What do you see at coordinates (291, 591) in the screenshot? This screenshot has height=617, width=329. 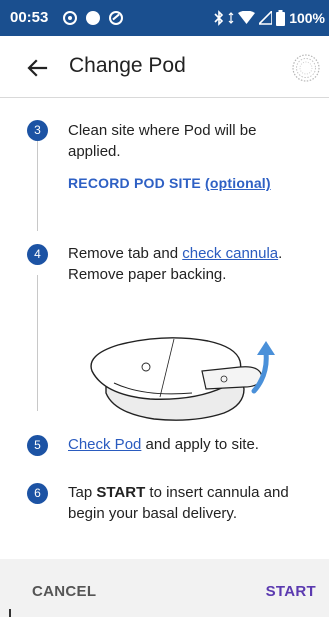 I see `start-button: START` at bounding box center [291, 591].